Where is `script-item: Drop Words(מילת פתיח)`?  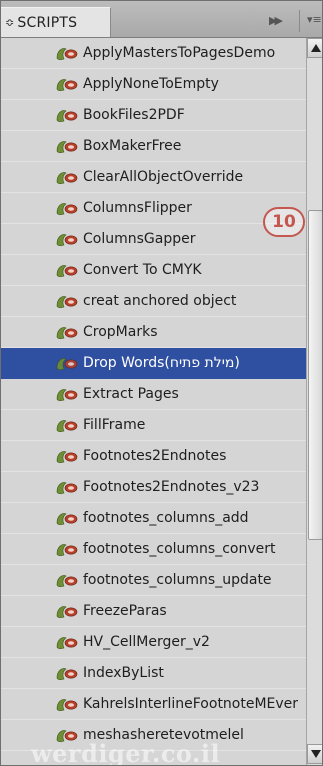 script-item: Drop Words(מילת פתיח) is located at coordinates (153, 363).